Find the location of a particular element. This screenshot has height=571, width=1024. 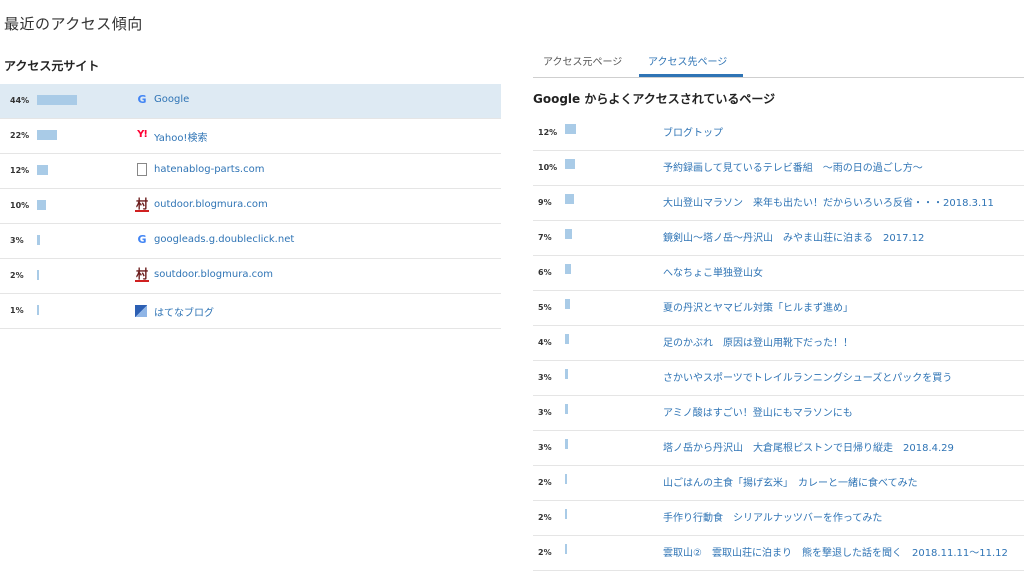

page-row: 7% 鏡剣山～塔ノ岳～丹沢山 みやま山荘に泊まる 2017.12 is located at coordinates (778, 238).